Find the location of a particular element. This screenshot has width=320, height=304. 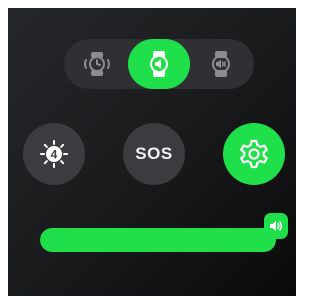

volume-slider is located at coordinates (158, 240).